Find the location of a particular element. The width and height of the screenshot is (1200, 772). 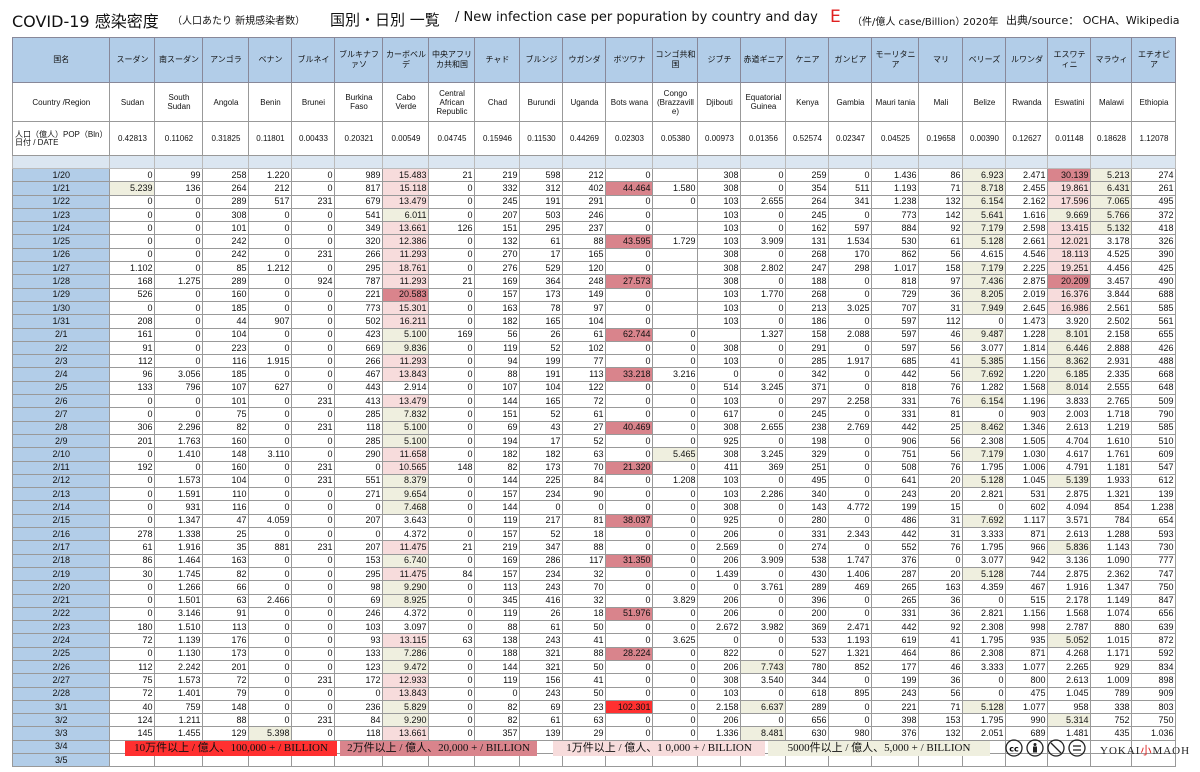

value-cell: 245 is located at coordinates (807, 215).